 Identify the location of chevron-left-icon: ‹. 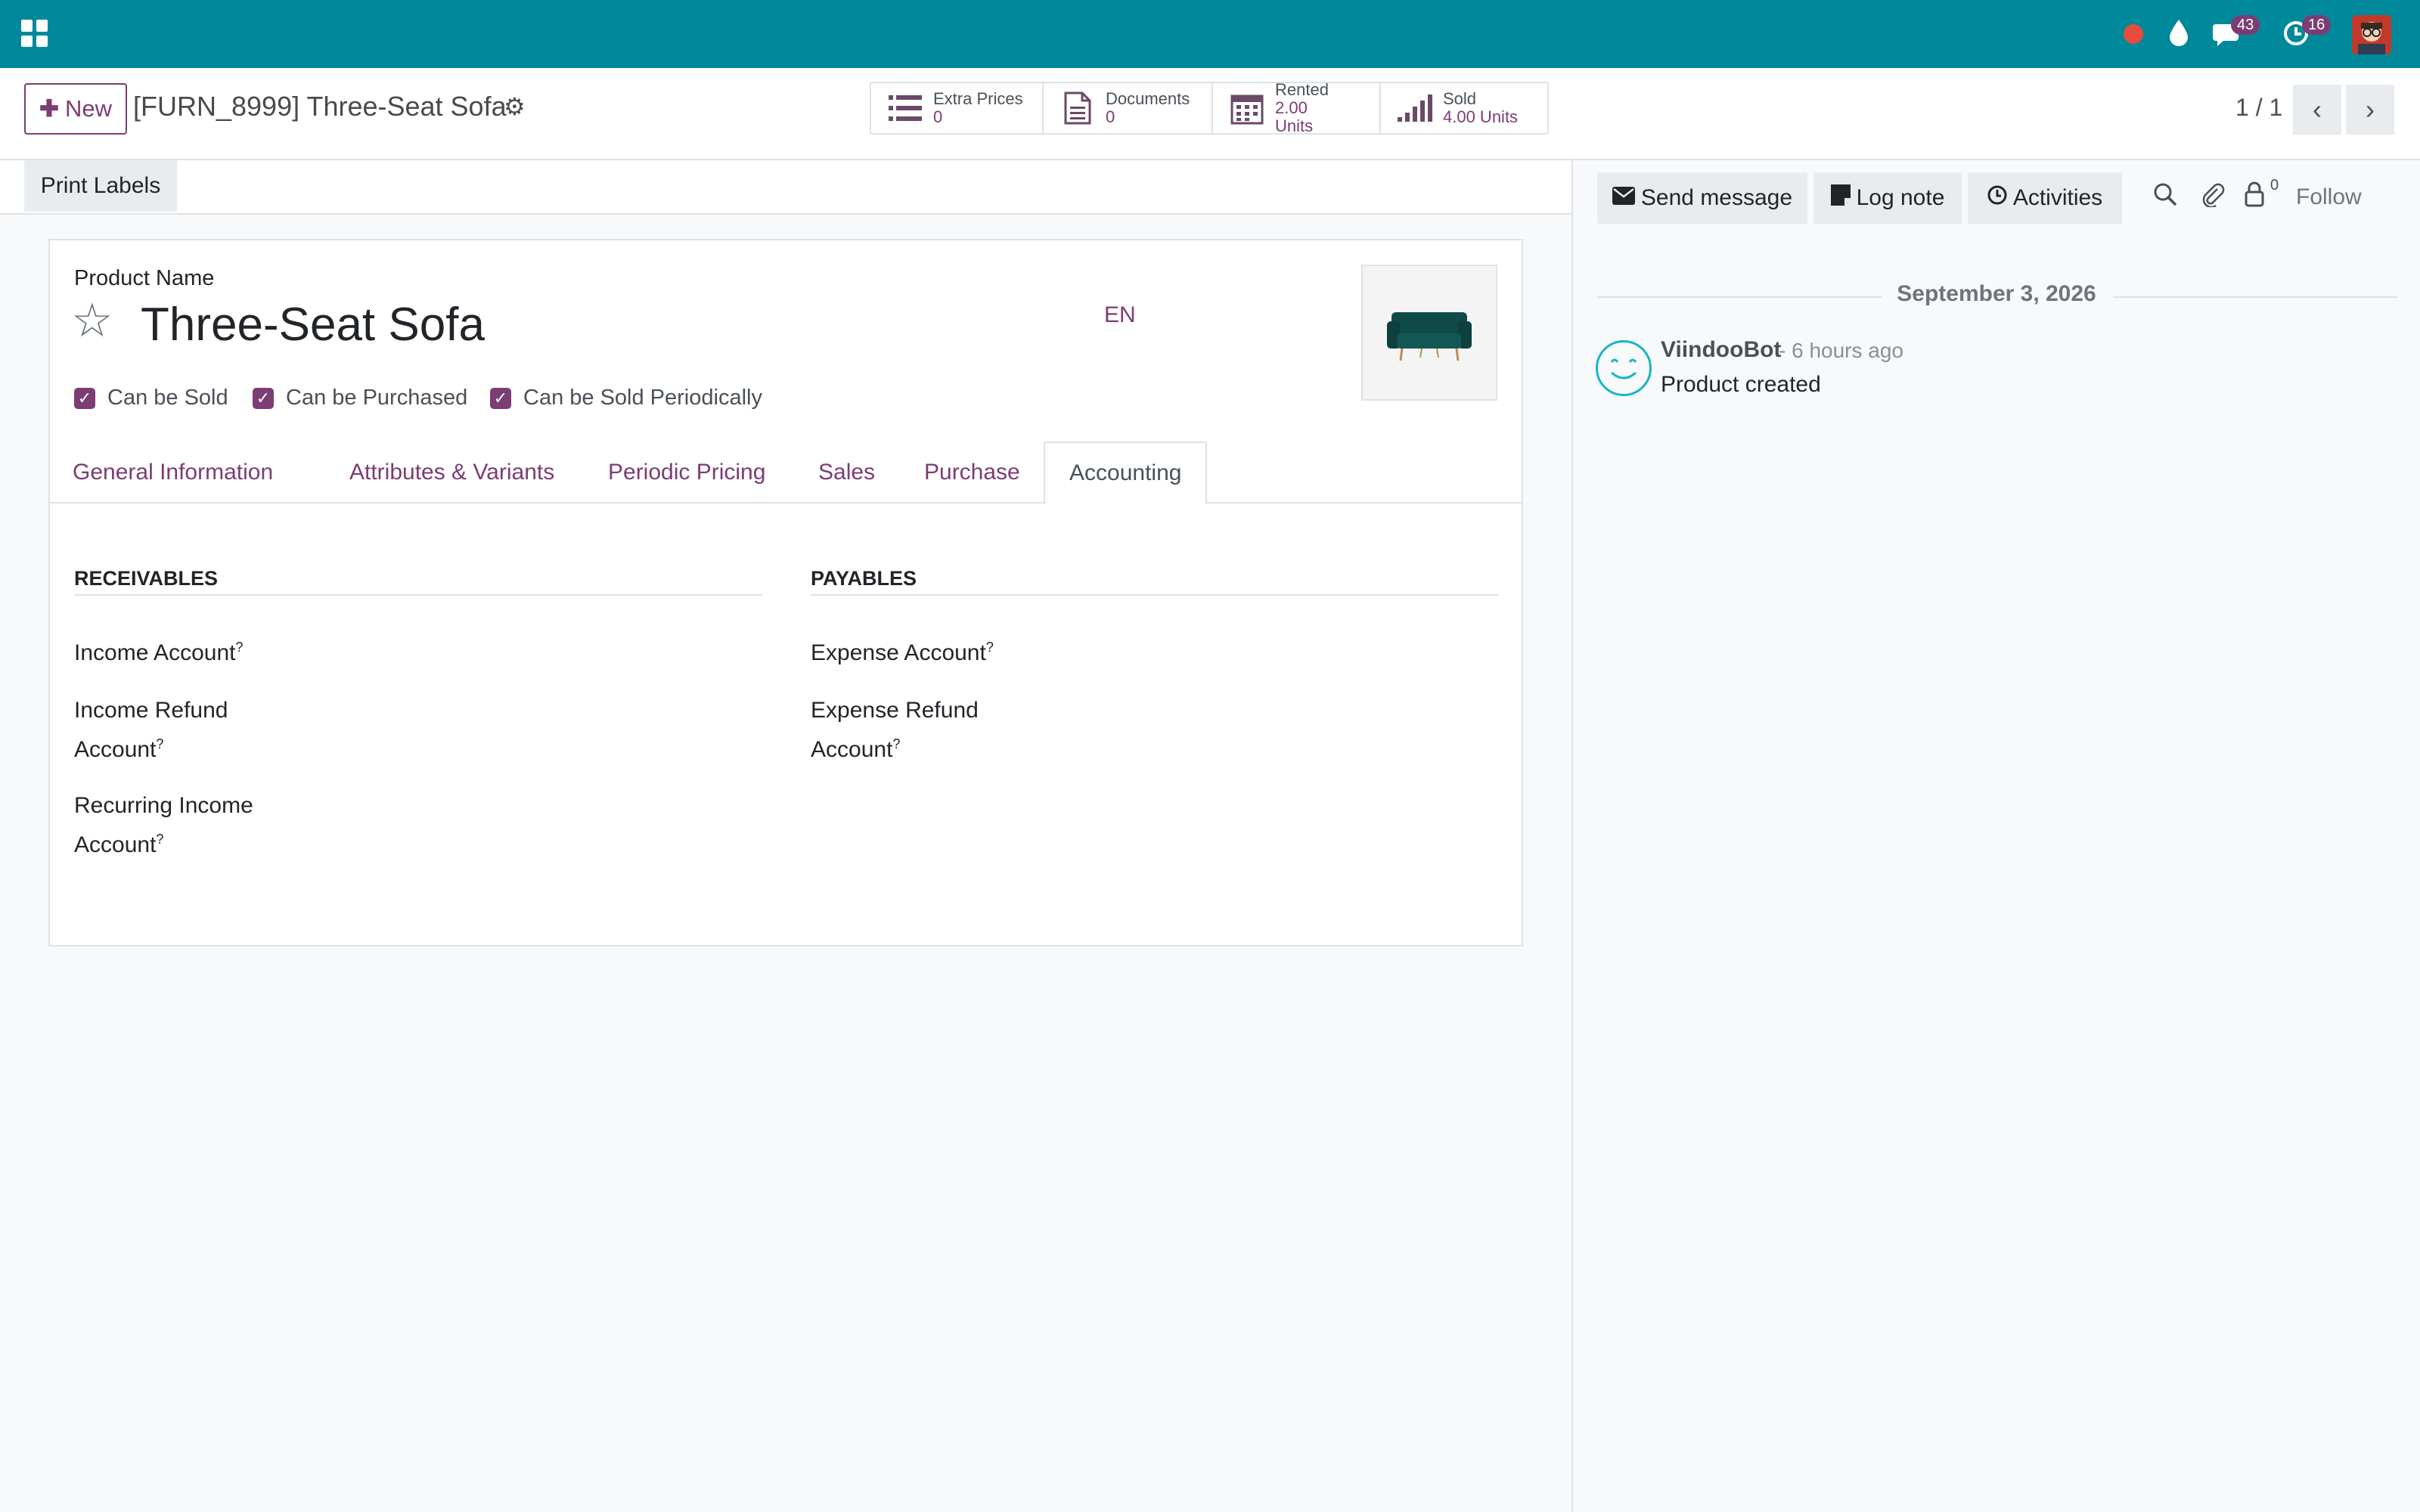
(2317, 109).